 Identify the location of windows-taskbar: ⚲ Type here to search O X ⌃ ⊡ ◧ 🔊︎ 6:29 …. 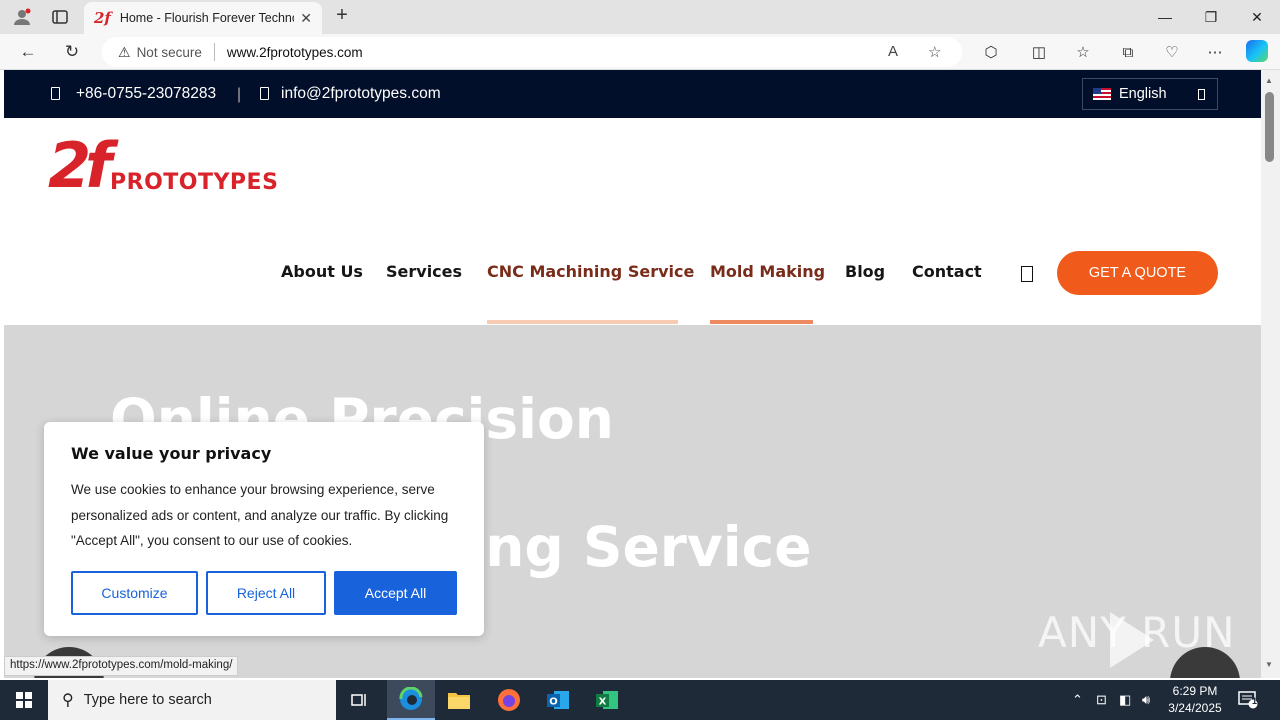
(640, 700).